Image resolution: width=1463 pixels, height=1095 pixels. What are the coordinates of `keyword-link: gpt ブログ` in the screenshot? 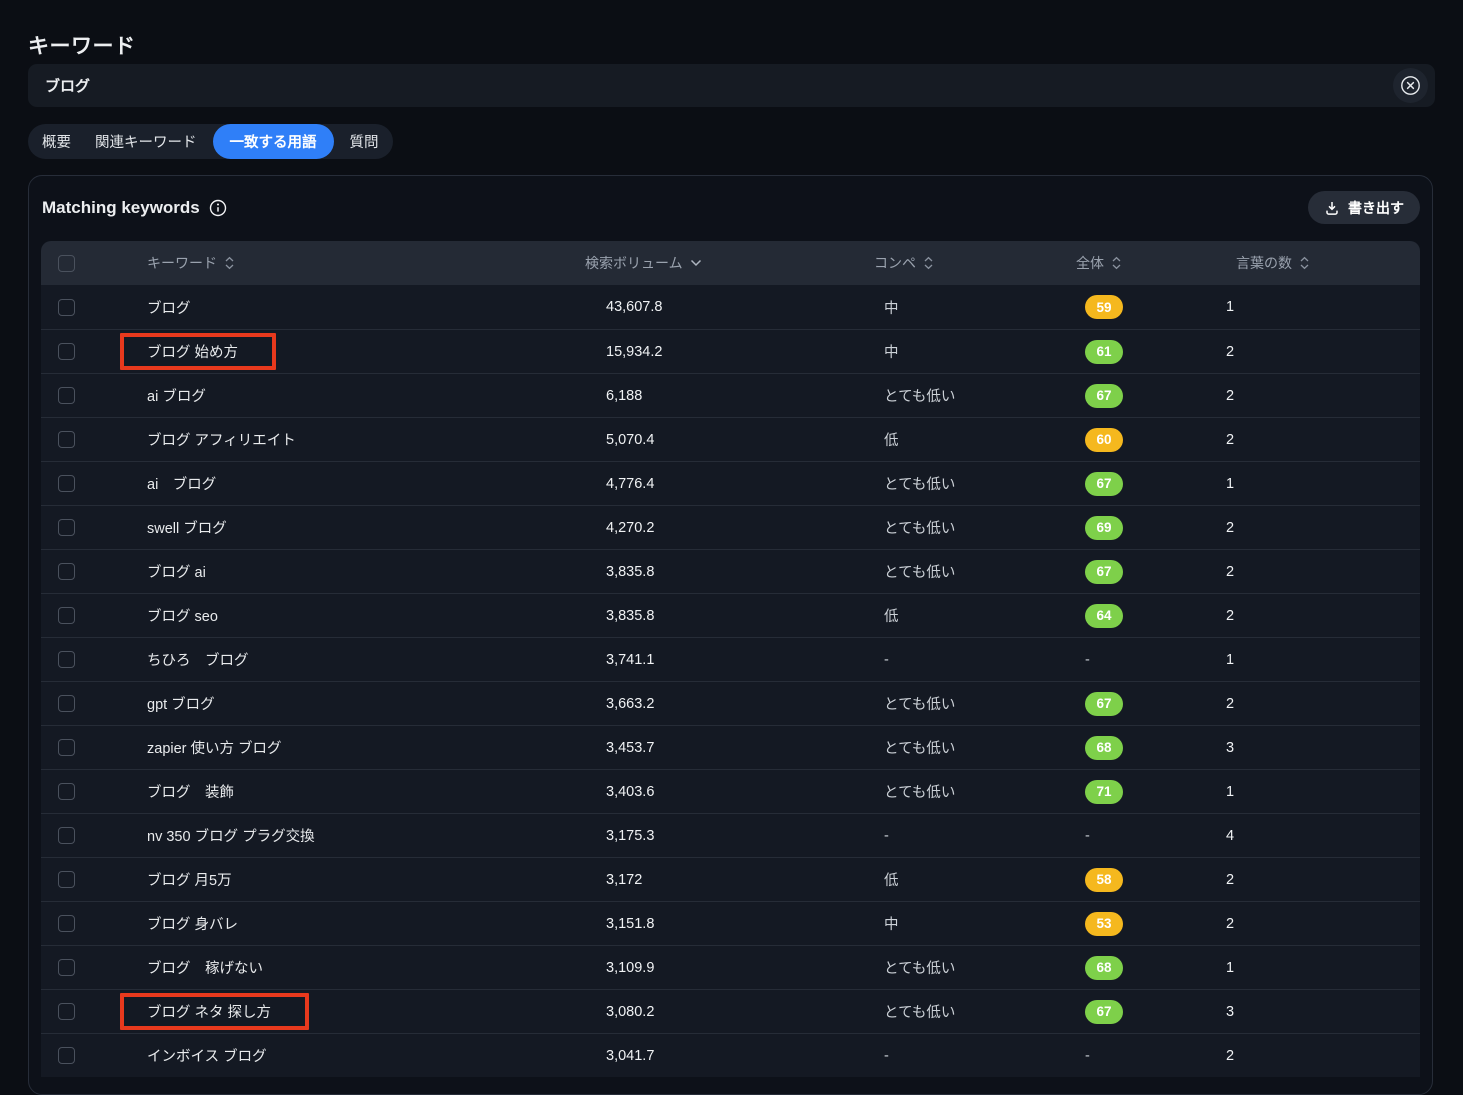 It's located at (181, 703).